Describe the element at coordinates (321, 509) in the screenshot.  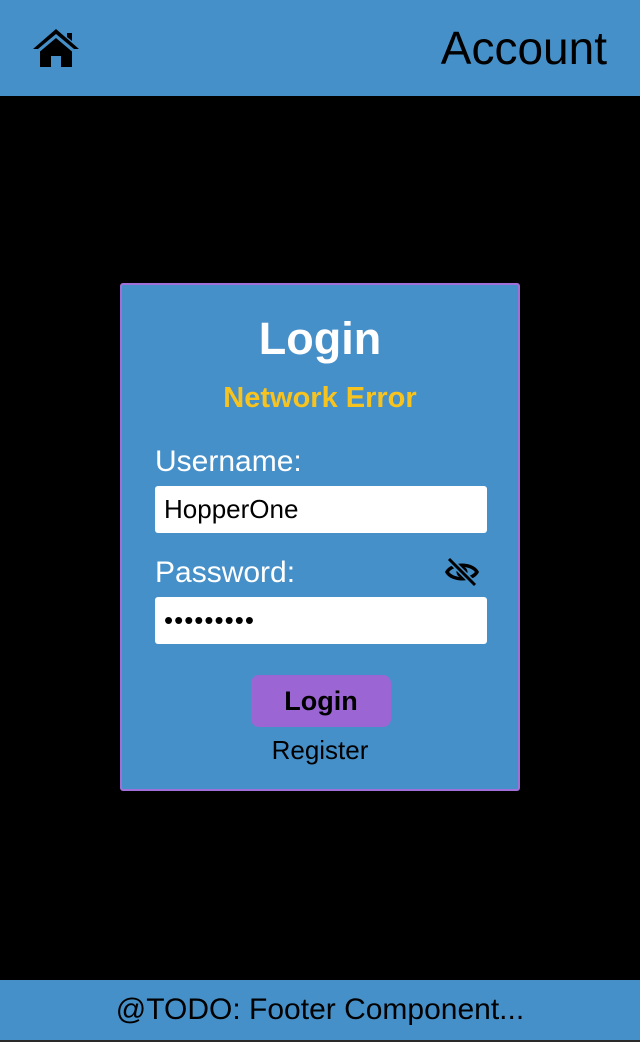
I see `username-input` at that location.